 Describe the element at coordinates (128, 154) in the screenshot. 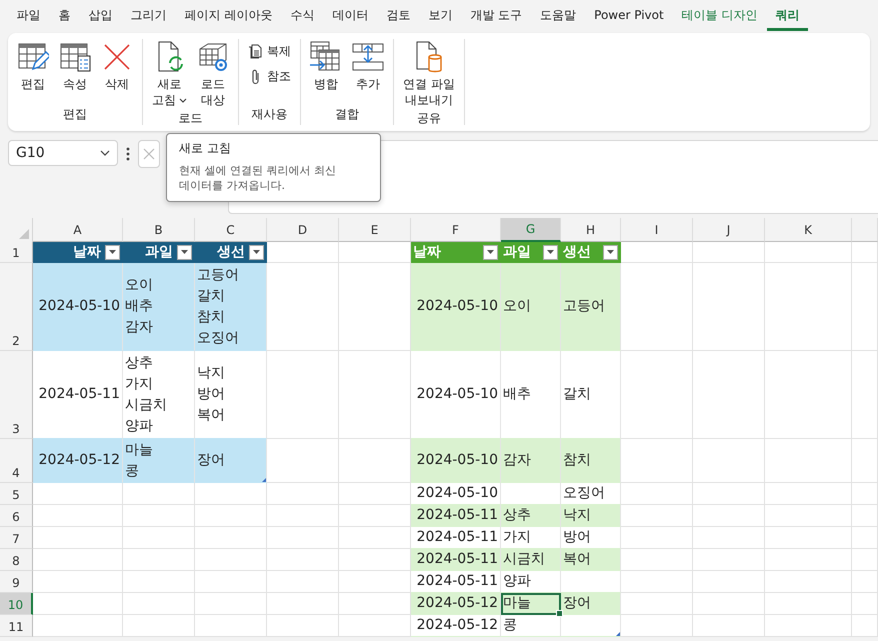

I see `more-options-icon` at that location.